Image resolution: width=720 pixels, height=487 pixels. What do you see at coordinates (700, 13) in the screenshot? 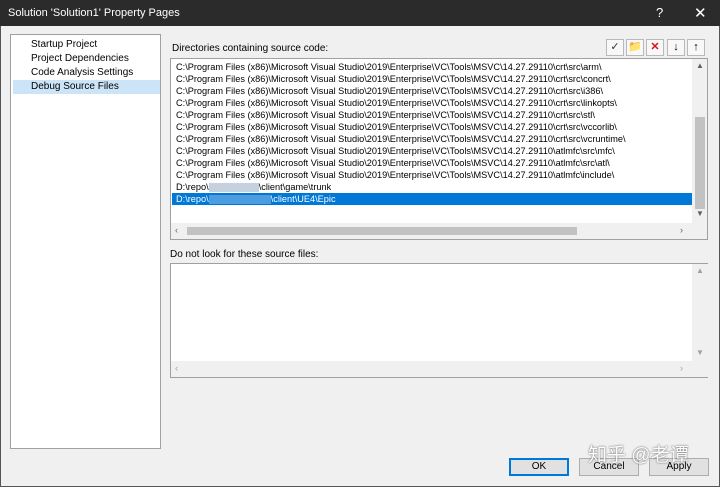
I see `close-button: ✕` at bounding box center [700, 13].